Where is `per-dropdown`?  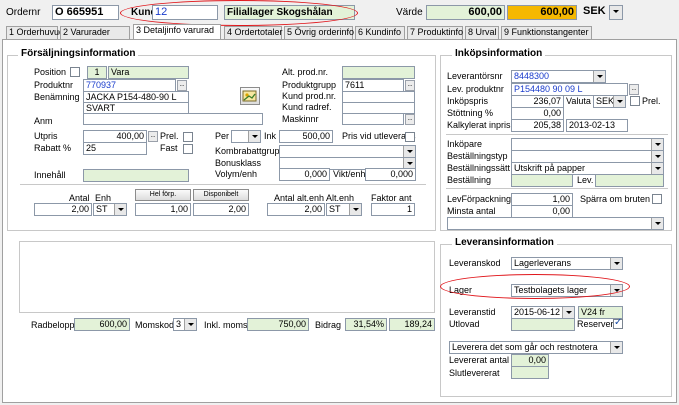
per-dropdown is located at coordinates (246, 136).